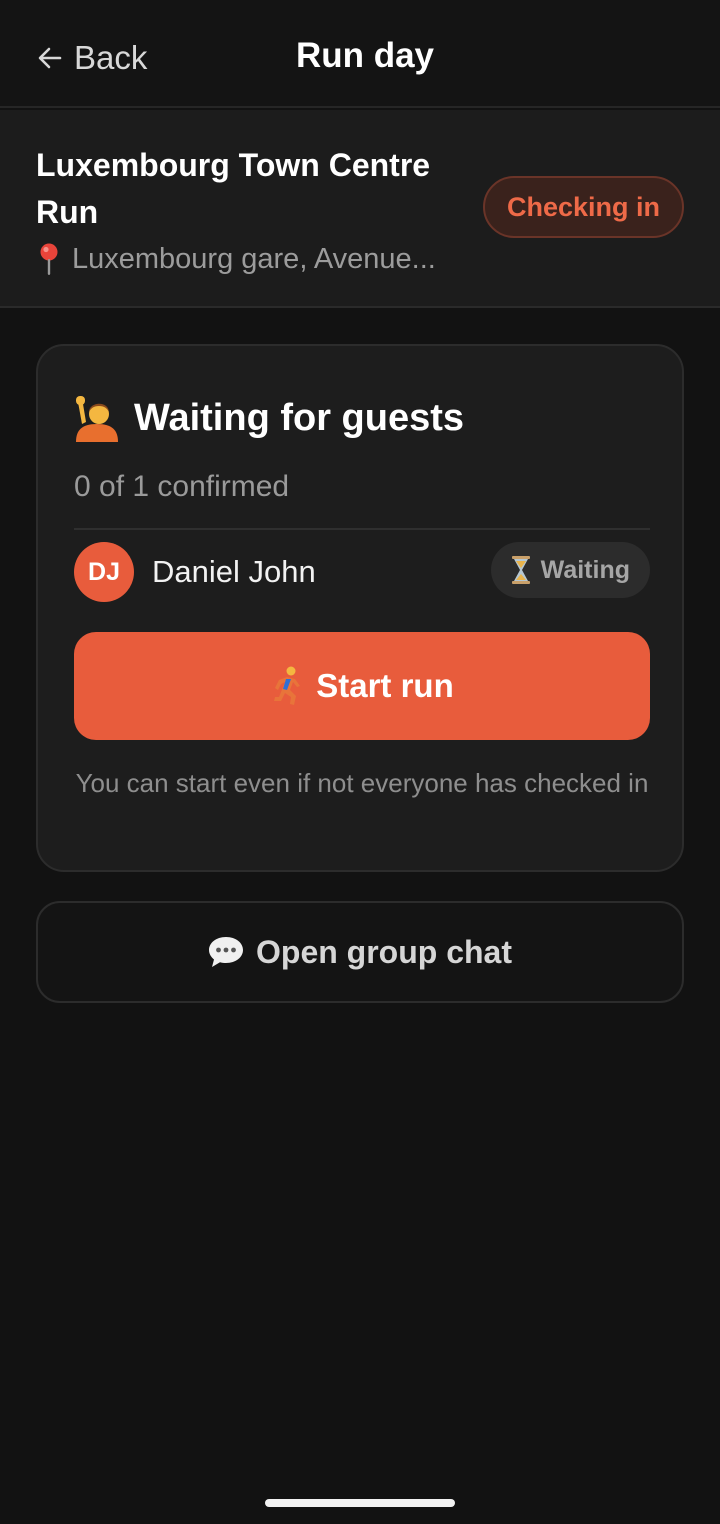  Describe the element at coordinates (49, 259) in the screenshot. I see `pin-icon` at that location.